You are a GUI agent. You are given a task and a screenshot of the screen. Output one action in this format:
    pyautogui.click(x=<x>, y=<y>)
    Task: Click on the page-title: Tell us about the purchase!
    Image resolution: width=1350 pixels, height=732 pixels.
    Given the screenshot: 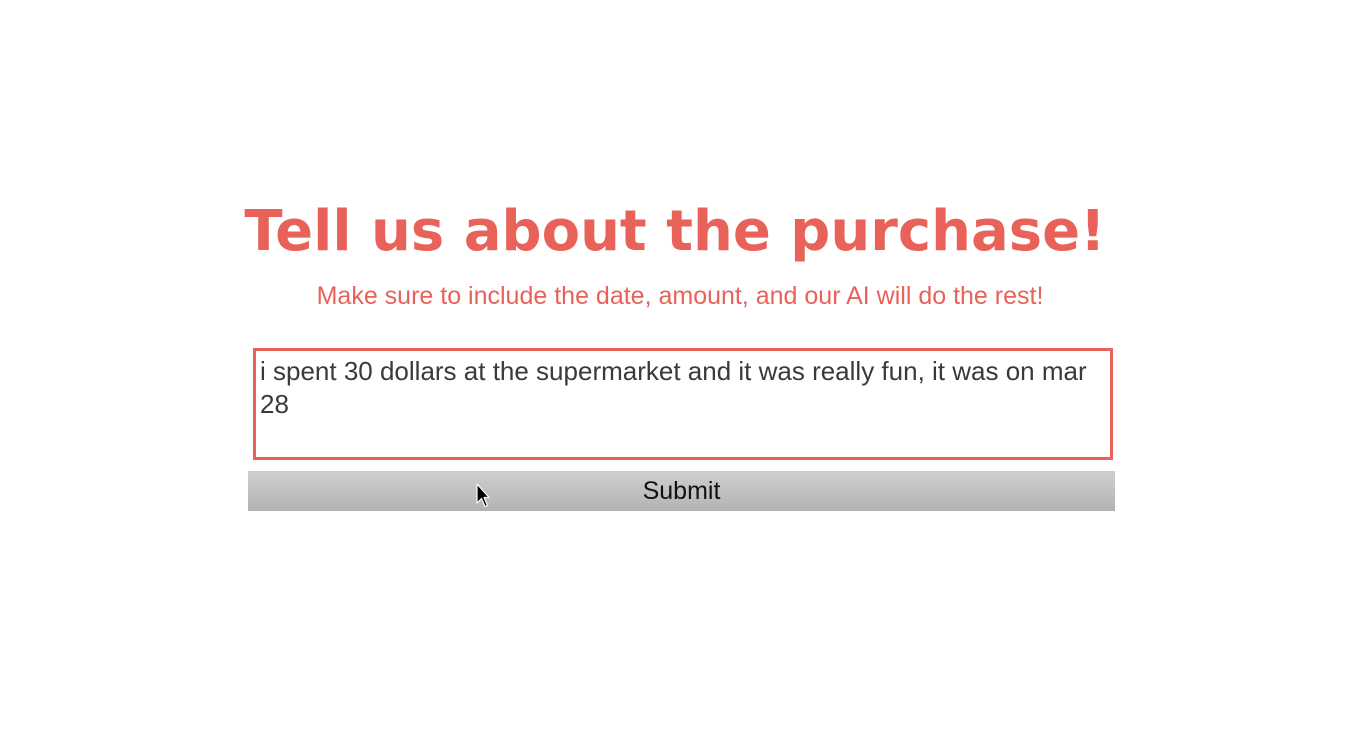 What is the action you would take?
    pyautogui.click(x=675, y=231)
    